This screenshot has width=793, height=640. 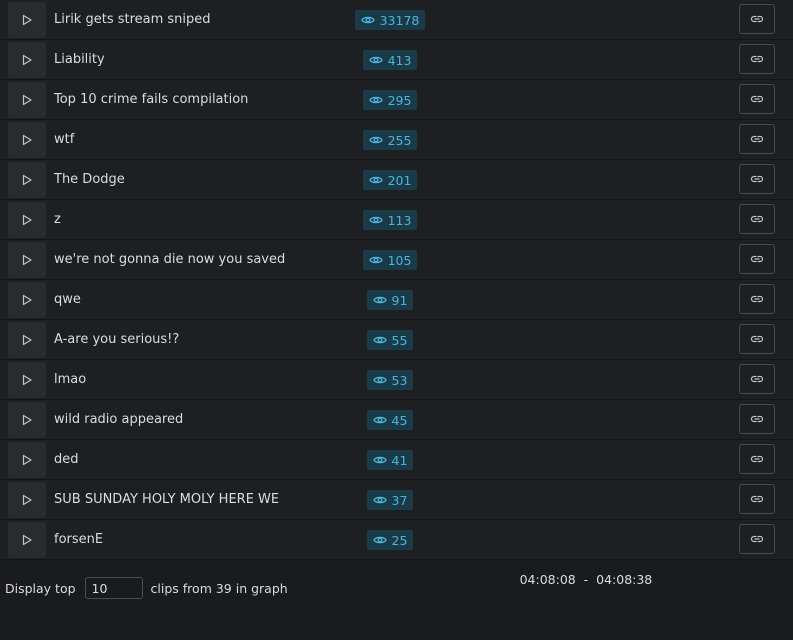 What do you see at coordinates (396, 73) in the screenshot?
I see `clip-row: Liability 413 04:47:32 - 04:47:44` at bounding box center [396, 73].